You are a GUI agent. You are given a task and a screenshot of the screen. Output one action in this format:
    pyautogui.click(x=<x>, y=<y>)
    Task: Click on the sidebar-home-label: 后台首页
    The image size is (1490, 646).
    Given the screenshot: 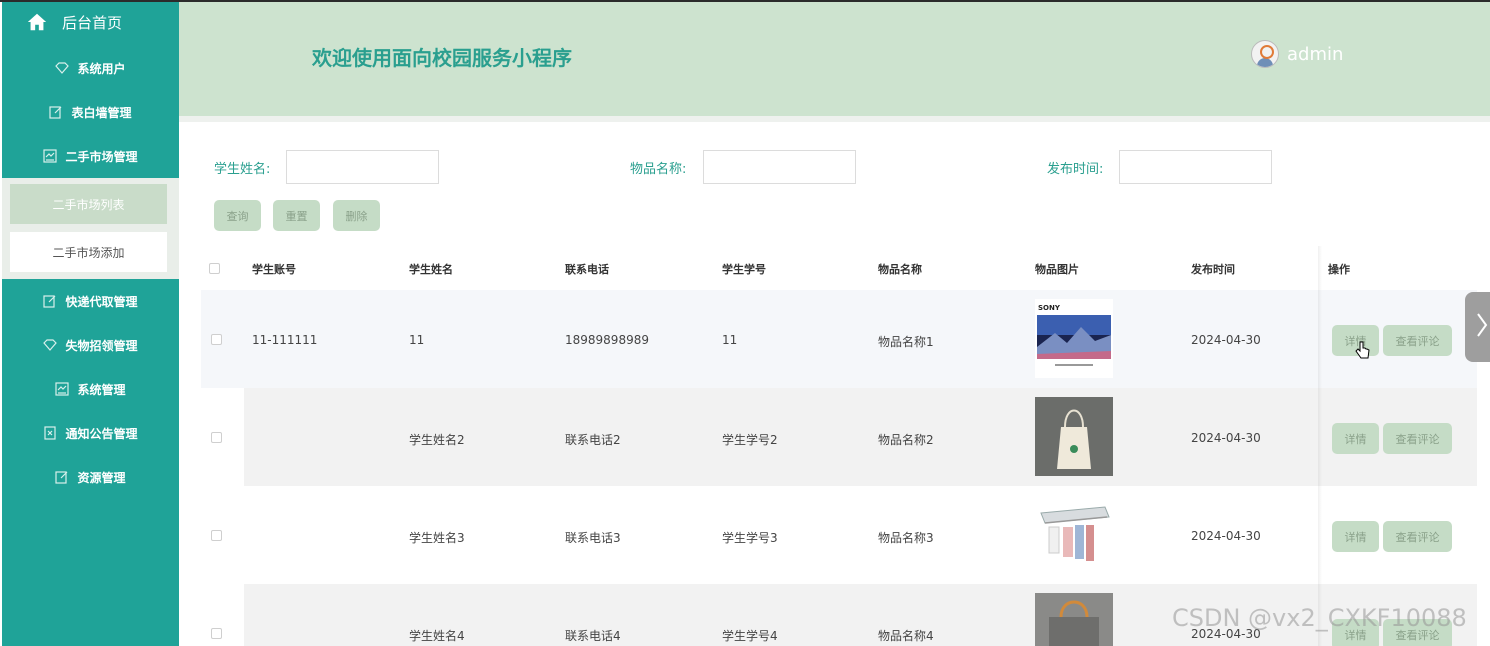 What is the action you would take?
    pyautogui.click(x=92, y=22)
    